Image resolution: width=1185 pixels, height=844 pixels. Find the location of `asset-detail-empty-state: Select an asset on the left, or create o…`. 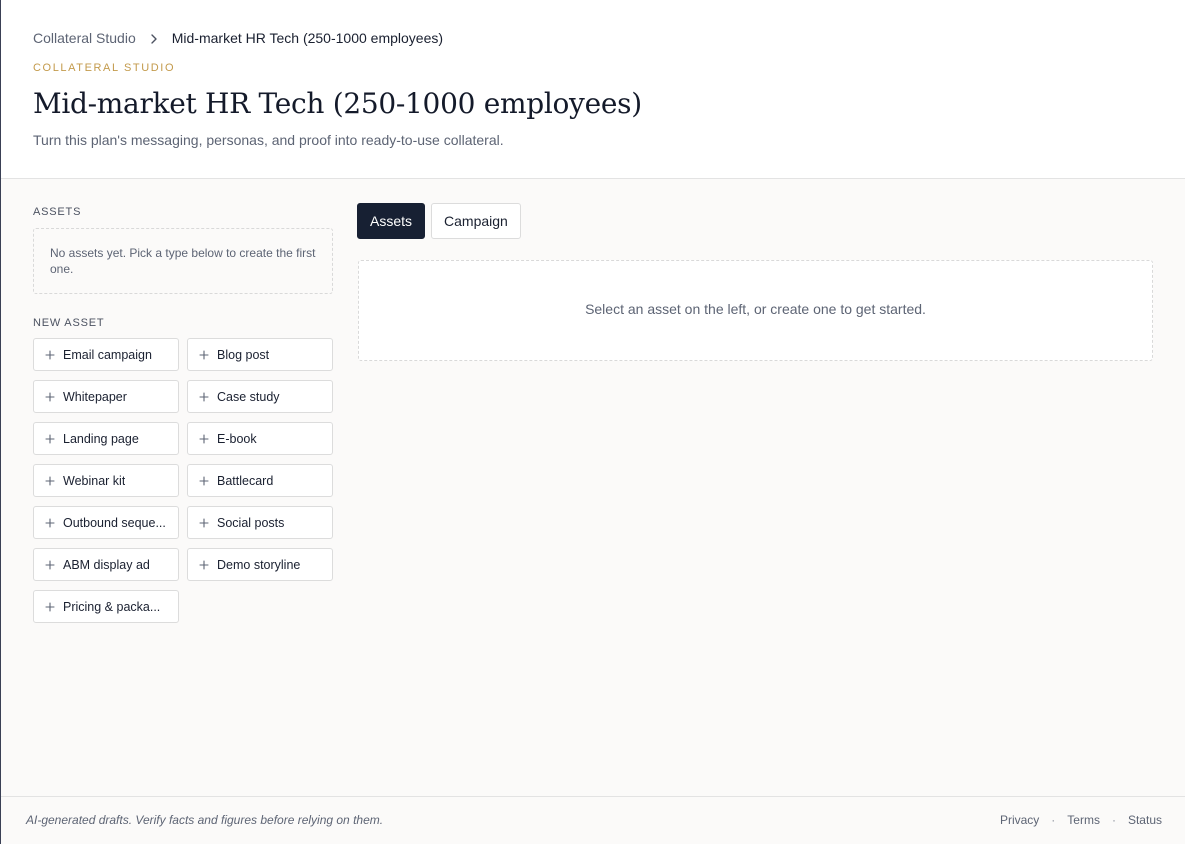

asset-detail-empty-state: Select an asset on the left, or create o… is located at coordinates (755, 310).